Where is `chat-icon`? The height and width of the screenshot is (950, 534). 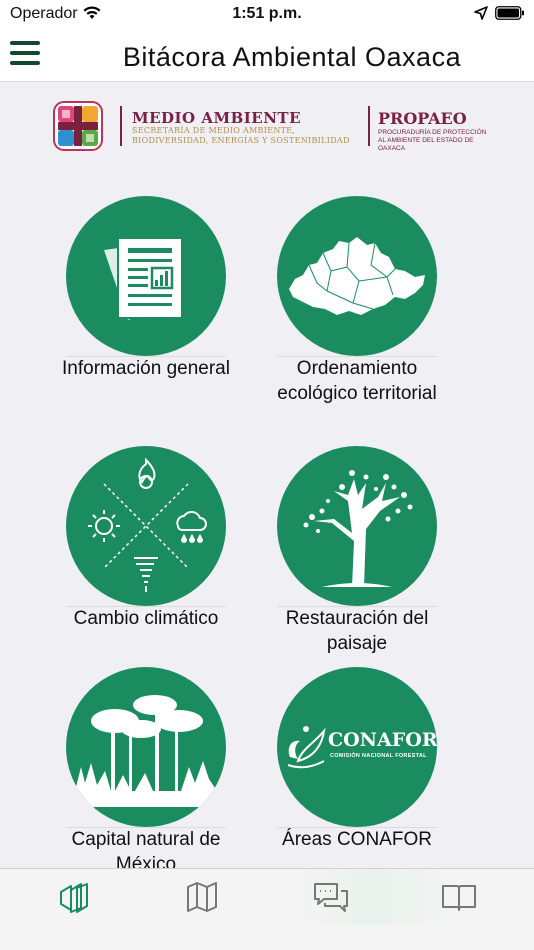
chat-icon is located at coordinates (331, 897).